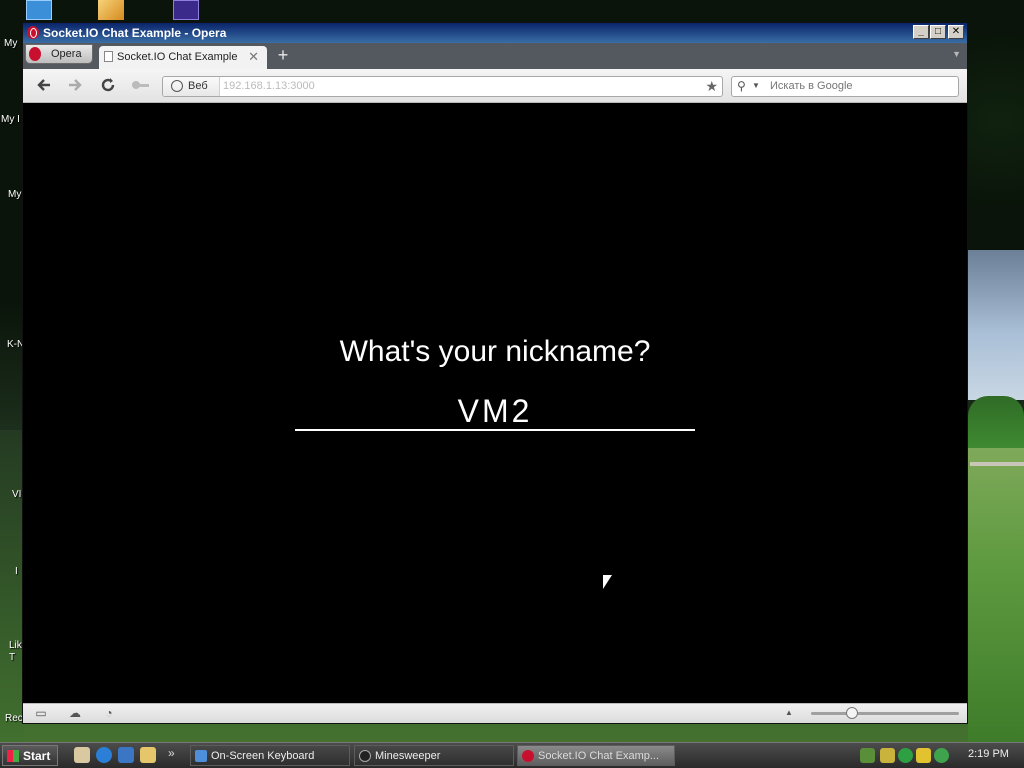 This screenshot has height=768, width=1024. Describe the element at coordinates (82, 755) in the screenshot. I see `show-desktop-icon` at that location.